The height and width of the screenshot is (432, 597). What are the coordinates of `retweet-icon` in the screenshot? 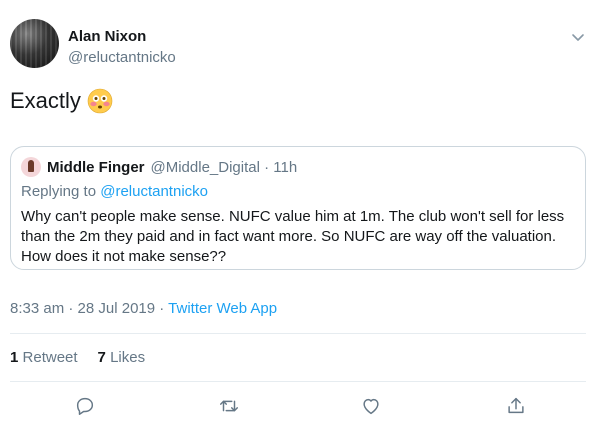 It's located at (229, 406).